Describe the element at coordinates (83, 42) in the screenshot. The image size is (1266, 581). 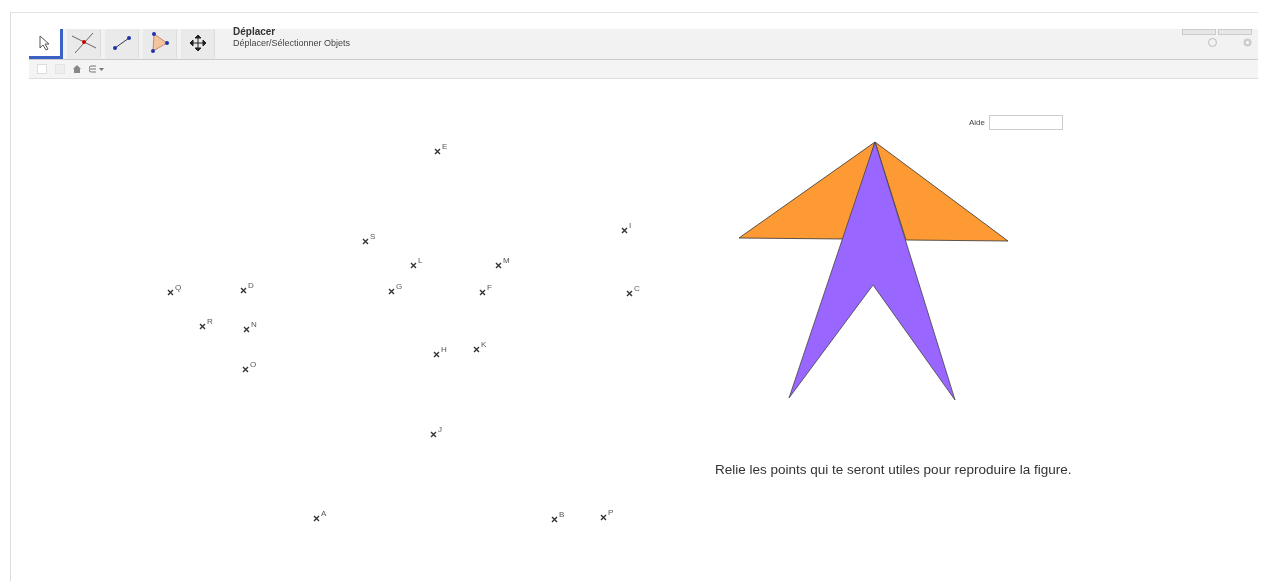
I see `intersect-icon` at that location.